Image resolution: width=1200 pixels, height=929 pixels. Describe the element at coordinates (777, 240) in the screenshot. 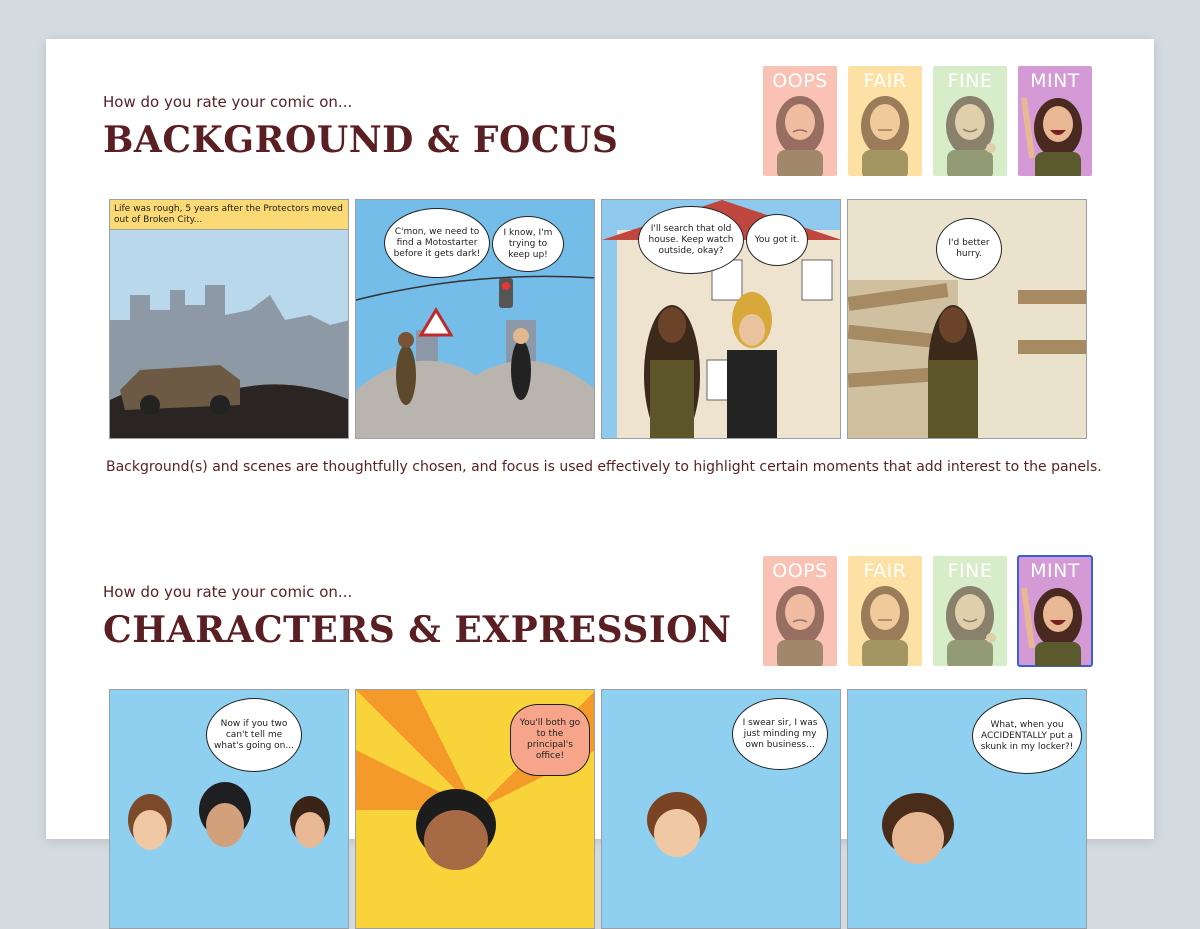

I see `speech-bubble: You got it.` at that location.